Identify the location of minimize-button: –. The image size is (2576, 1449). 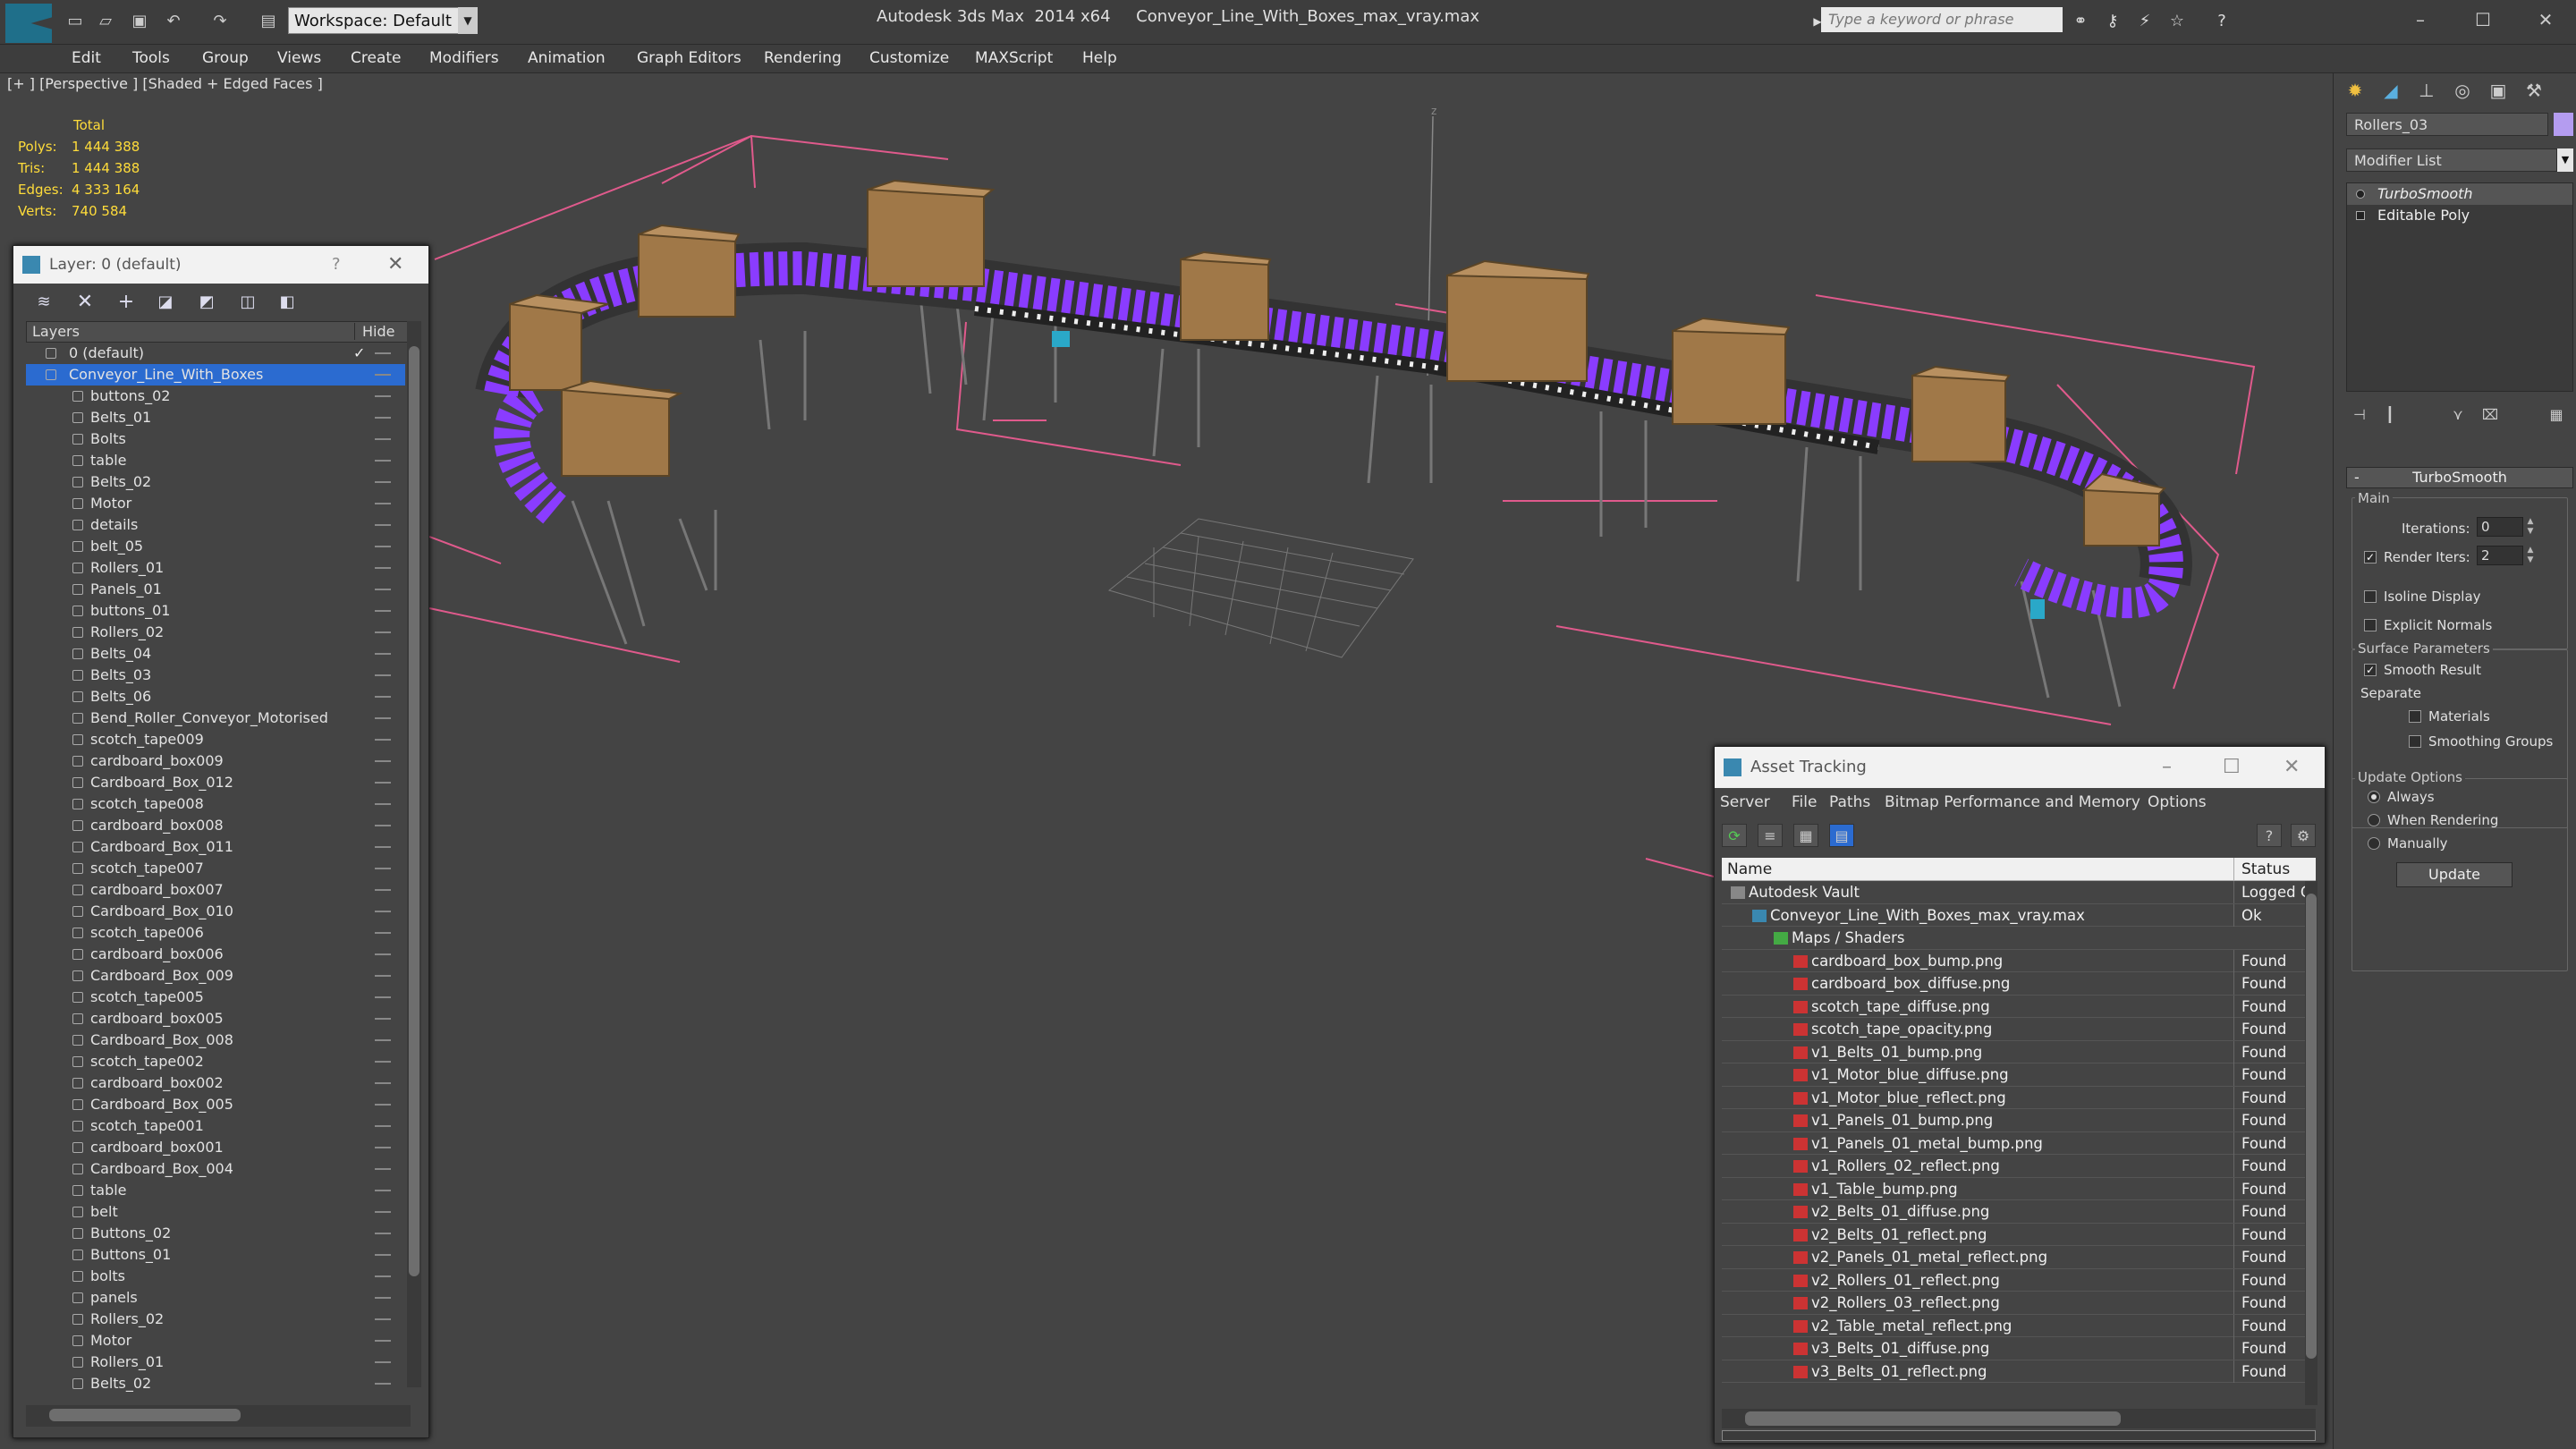
(2420, 20).